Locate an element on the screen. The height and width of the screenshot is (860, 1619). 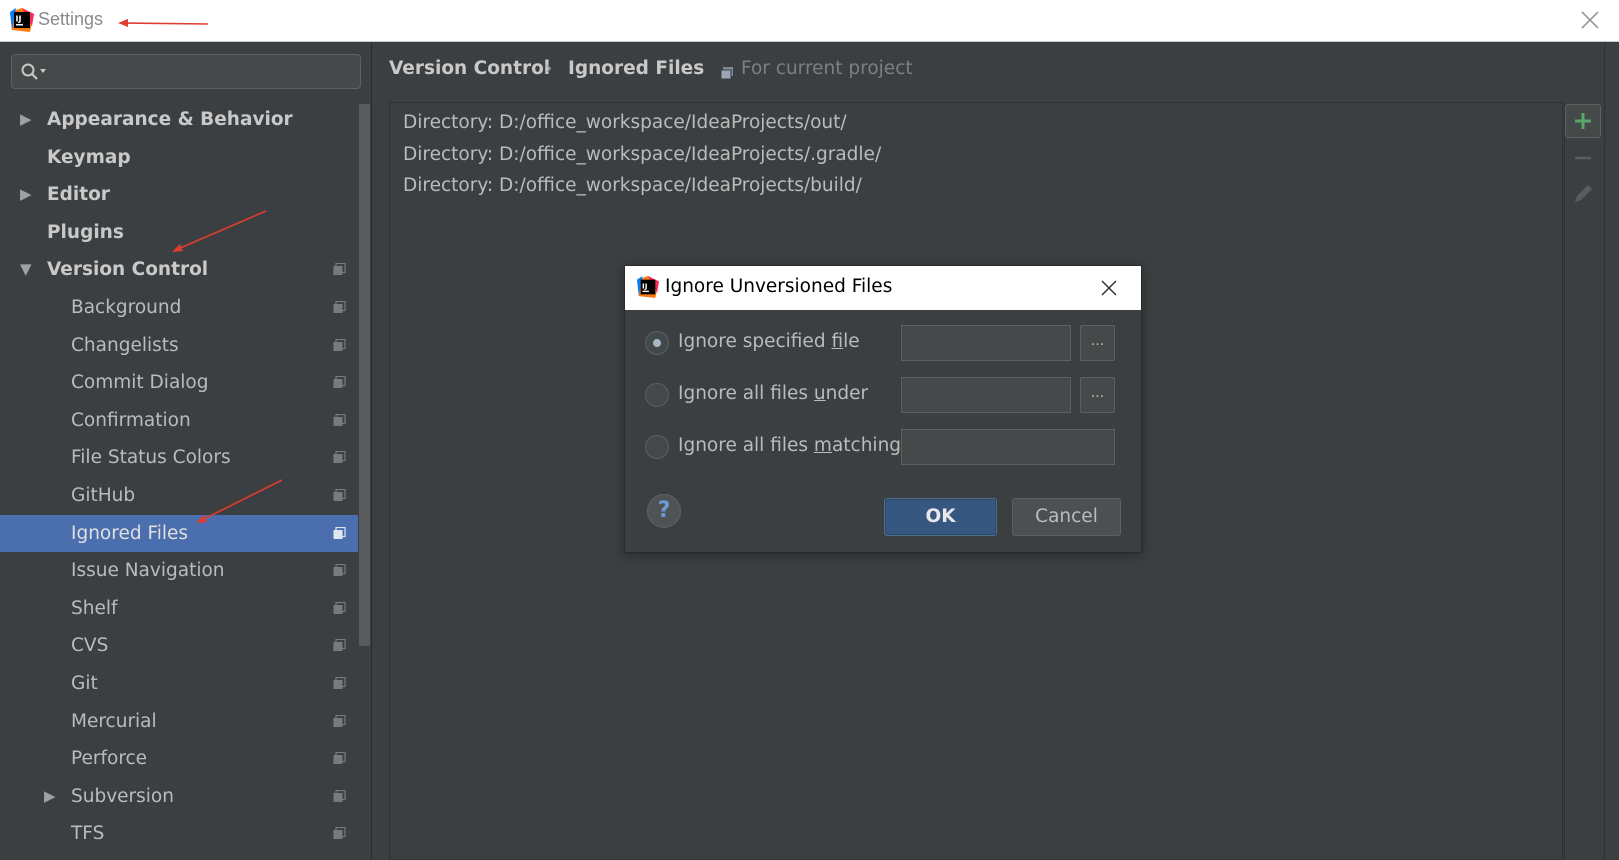
ignore-option-label-part: Ignore specified is located at coordinates (755, 341).